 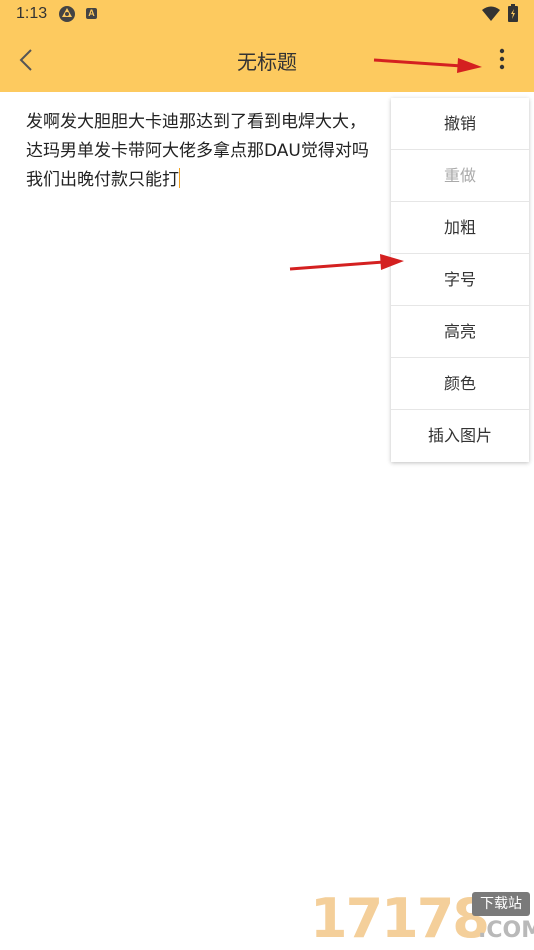 What do you see at coordinates (196, 122) in the screenshot?
I see `editor-line: 发啊发大胆胆大卡迪那达到了看到电焊大大，` at bounding box center [196, 122].